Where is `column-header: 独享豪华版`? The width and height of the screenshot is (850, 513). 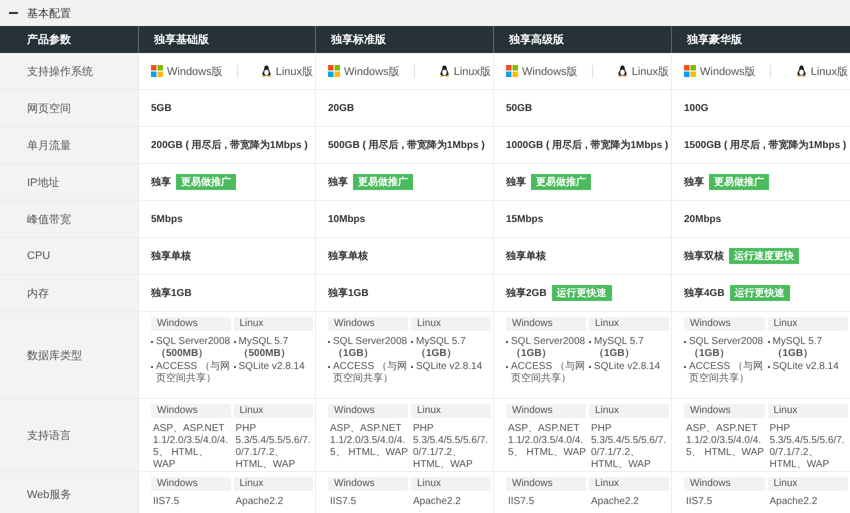
column-header: 独享豪华版 is located at coordinates (760, 39).